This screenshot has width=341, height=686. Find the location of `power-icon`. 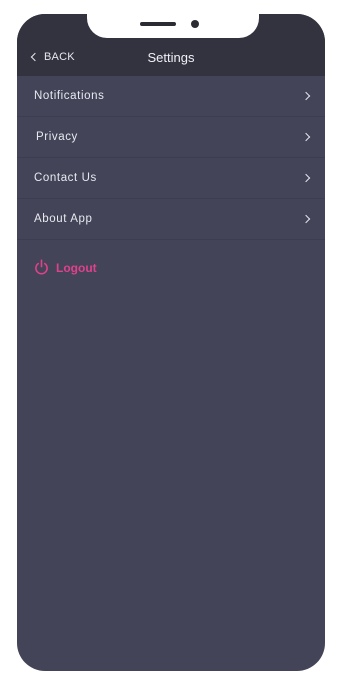

power-icon is located at coordinates (41, 267).